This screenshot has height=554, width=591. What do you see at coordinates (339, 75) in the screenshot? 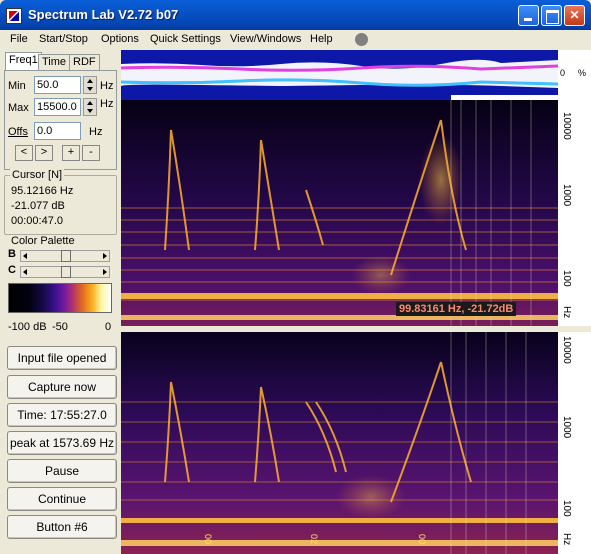
I see `spectrum-scope` at bounding box center [339, 75].